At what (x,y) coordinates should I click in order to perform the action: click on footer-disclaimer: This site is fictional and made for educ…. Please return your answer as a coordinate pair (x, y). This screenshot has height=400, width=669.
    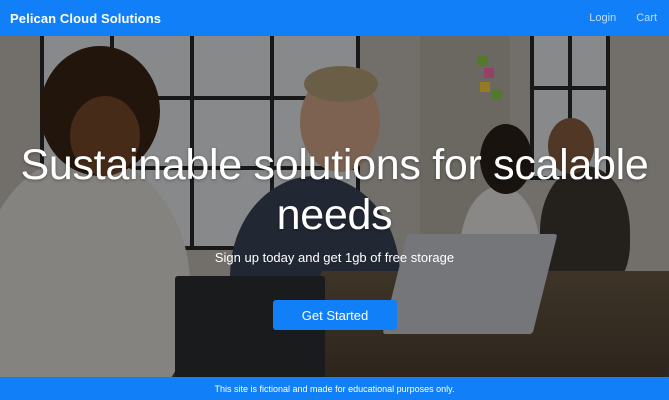
    Looking at the image, I should click on (334, 388).